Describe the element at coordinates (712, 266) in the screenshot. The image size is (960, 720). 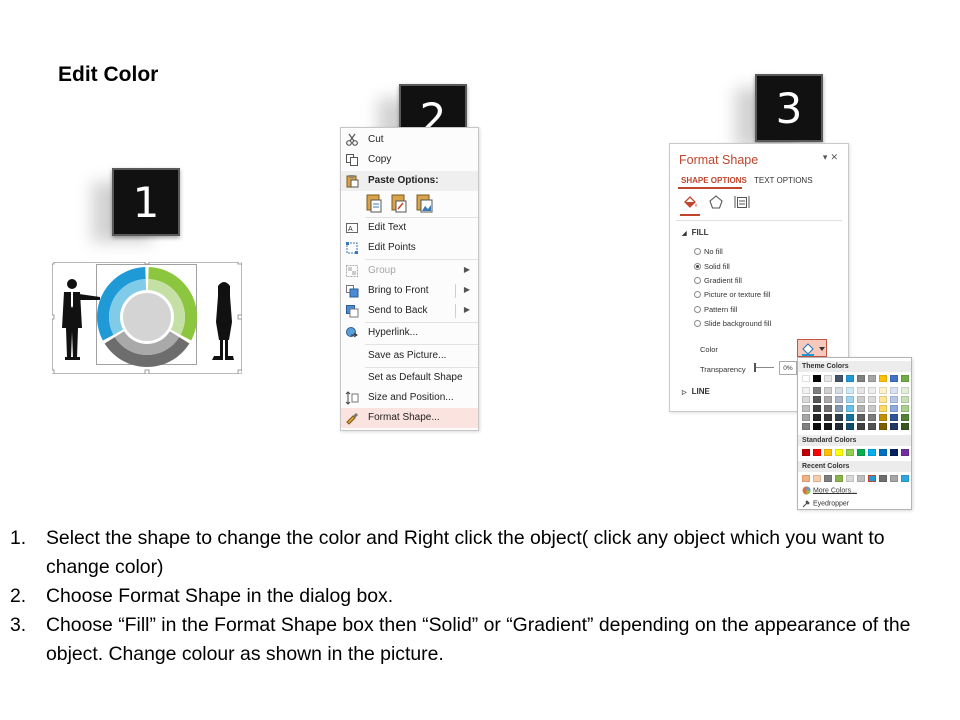
I see `fill-option-solid-fill: Solid fill` at that location.